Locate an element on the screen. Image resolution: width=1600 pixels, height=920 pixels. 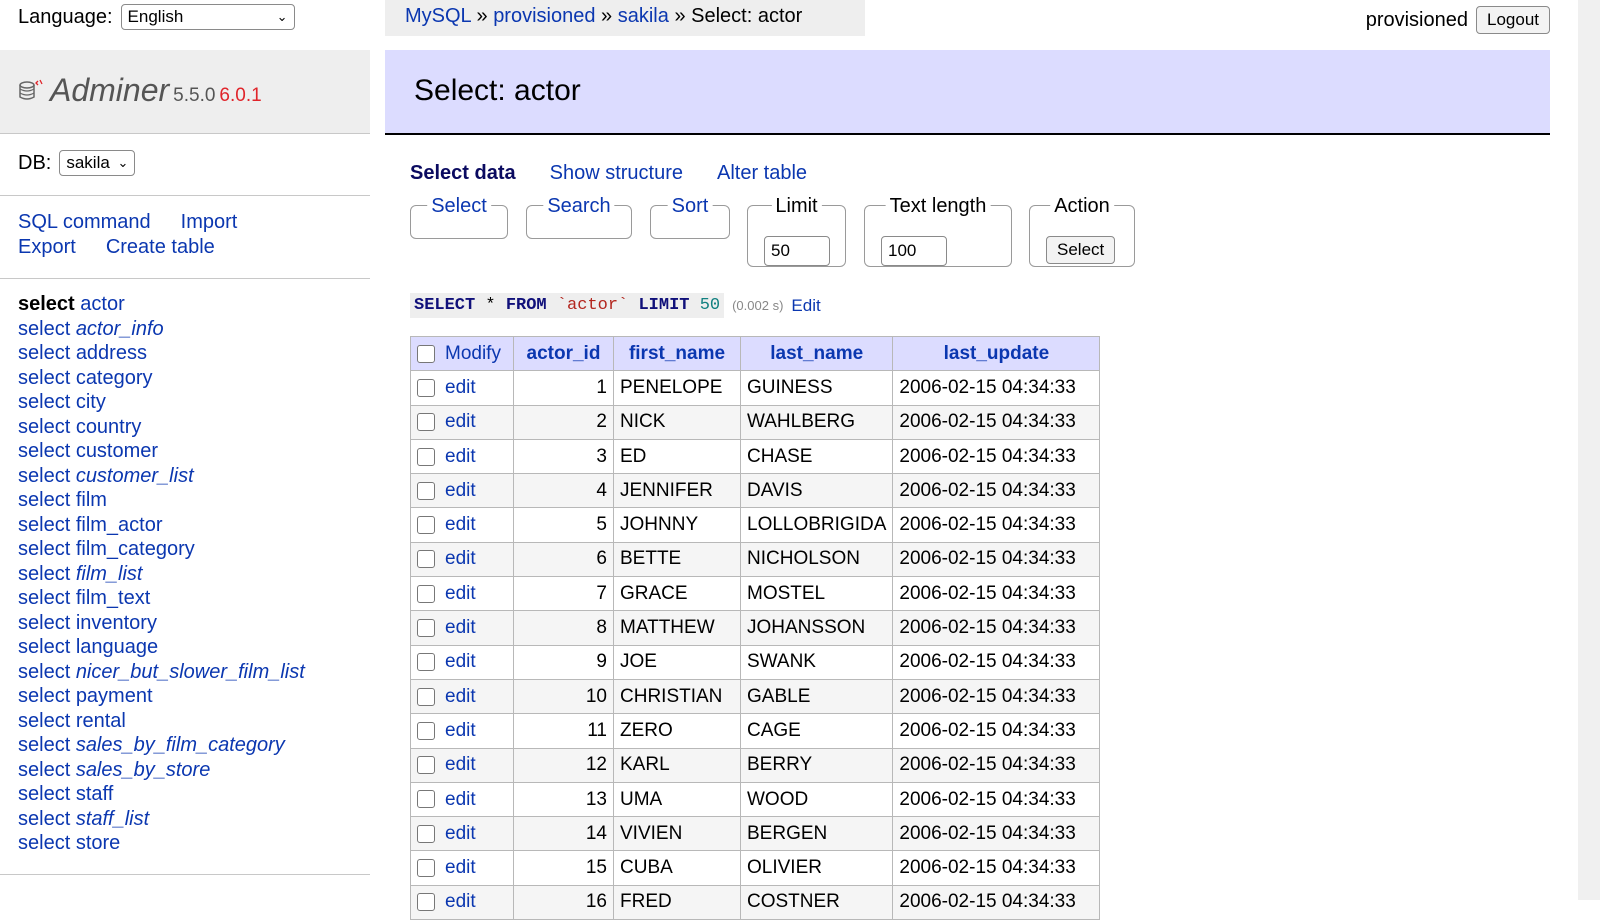
table-name-link: customer is located at coordinates (117, 451).